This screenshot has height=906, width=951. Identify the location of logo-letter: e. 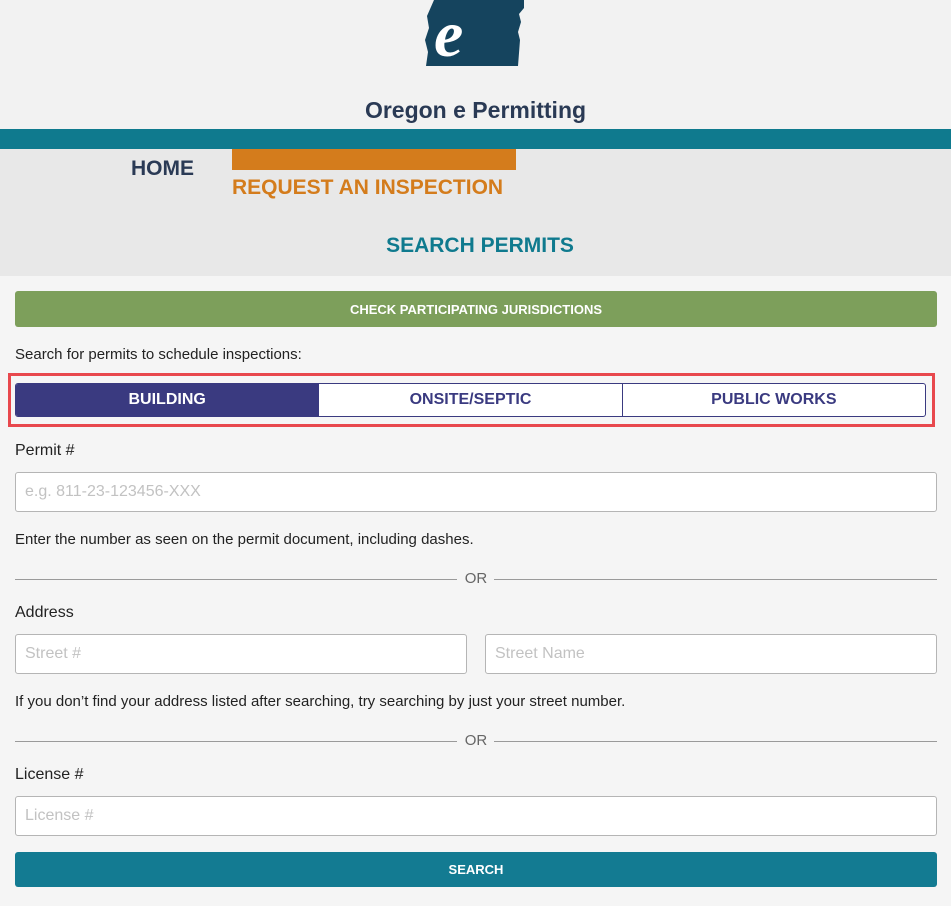
(448, 33).